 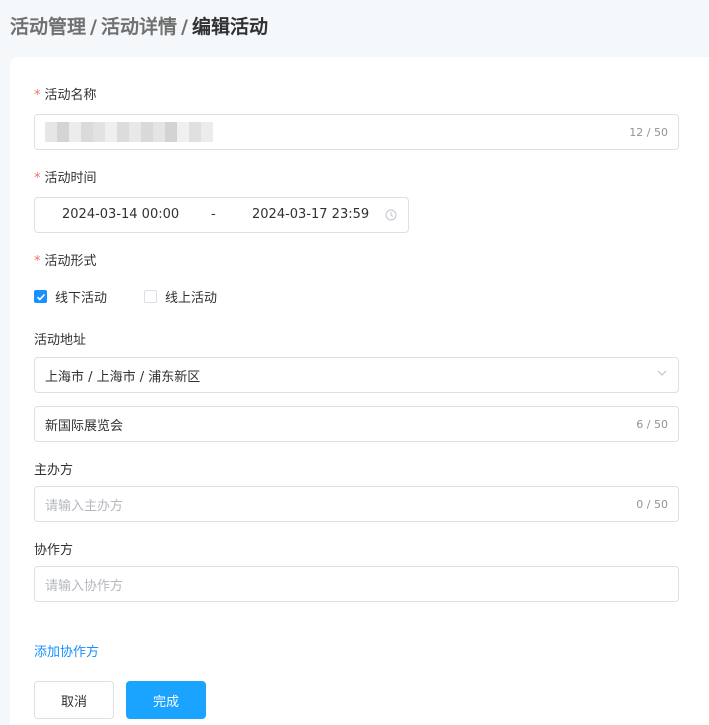 What do you see at coordinates (84, 506) in the screenshot?
I see `organizer-placeholder: 请输入主办方` at bounding box center [84, 506].